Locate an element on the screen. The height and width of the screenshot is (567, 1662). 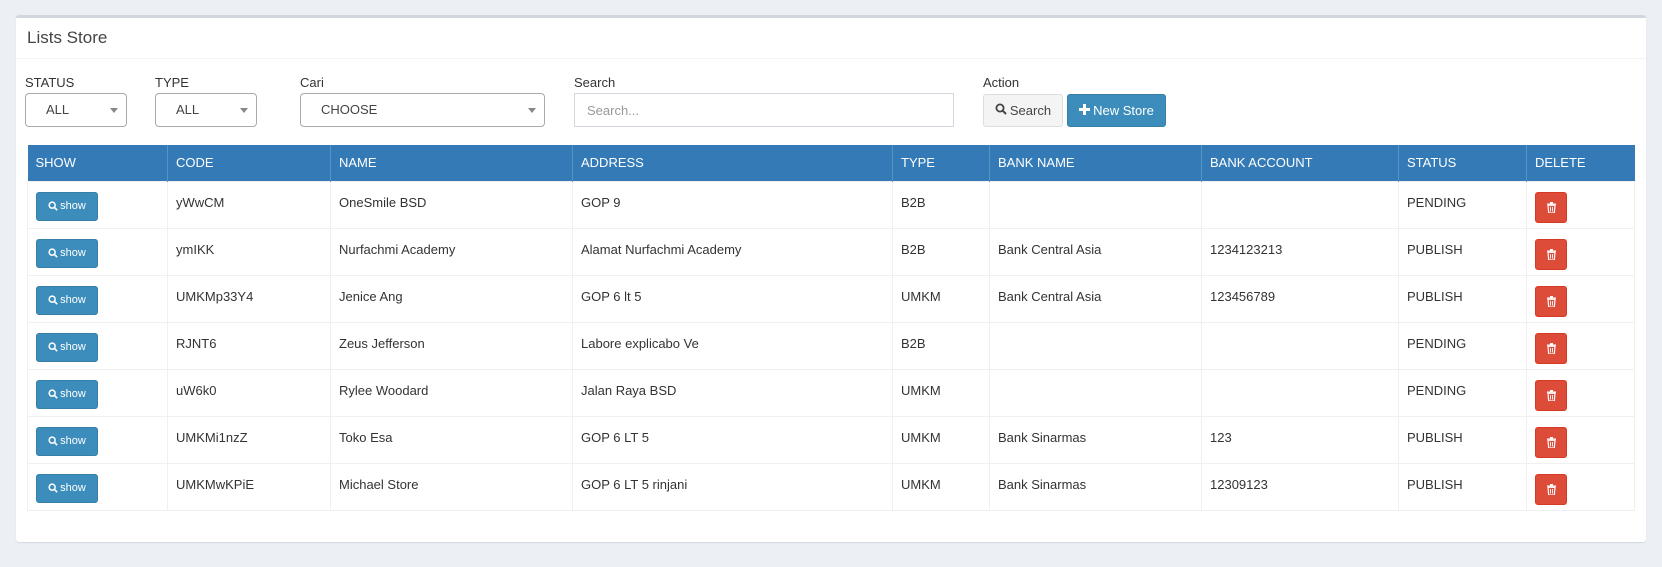
show-button-label: show is located at coordinates (73, 252).